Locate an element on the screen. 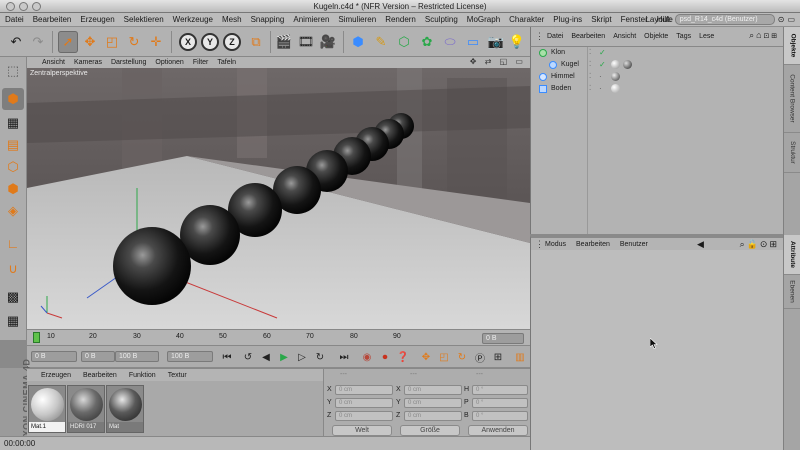 This screenshot has width=800, height=450. layout-dropdown-icon: ▭ is located at coordinates (791, 19).